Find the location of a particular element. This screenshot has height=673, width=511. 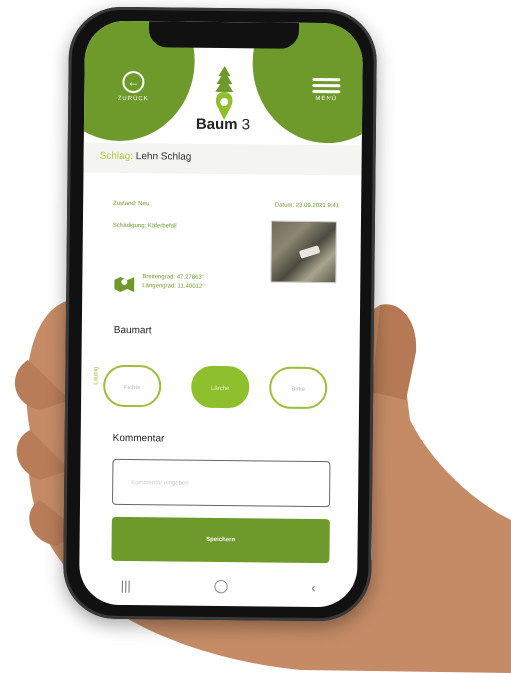

baumart-option-3: Birke is located at coordinates (298, 388).